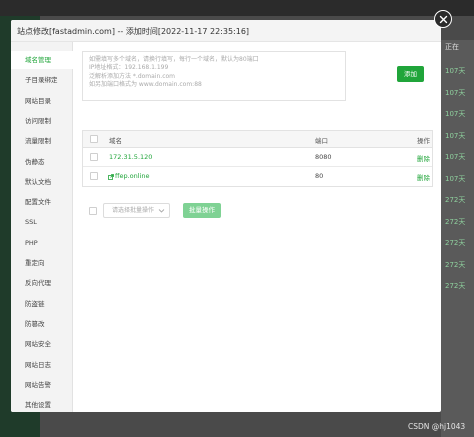  Describe the element at coordinates (410, 74) in the screenshot. I see `add-domain-button: 添加` at that location.